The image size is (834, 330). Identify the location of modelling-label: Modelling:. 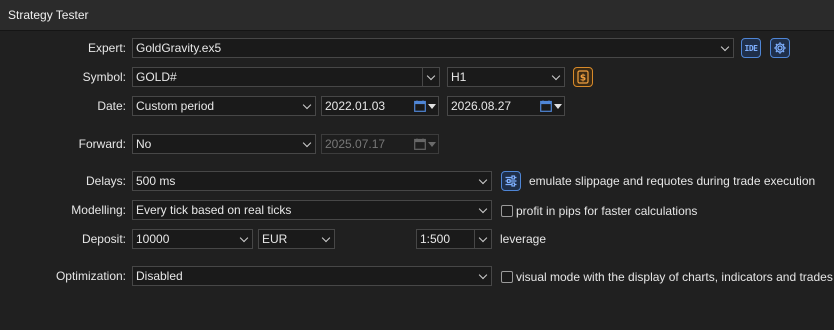
(98, 210).